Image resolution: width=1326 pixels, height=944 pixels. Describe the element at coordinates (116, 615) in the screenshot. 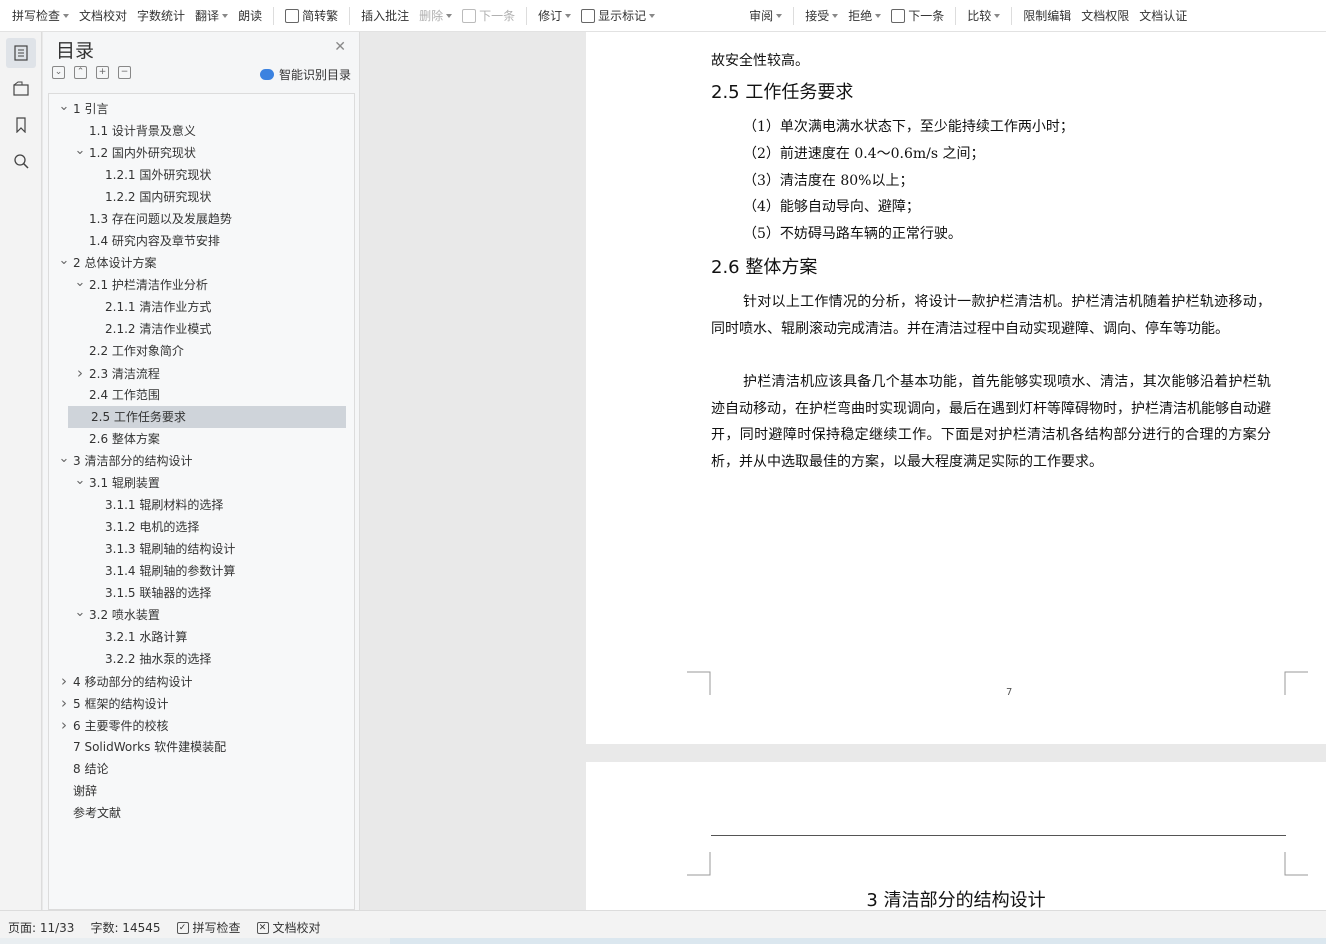

I see `toc-item: ⌄ 3.2 喷水装置` at that location.